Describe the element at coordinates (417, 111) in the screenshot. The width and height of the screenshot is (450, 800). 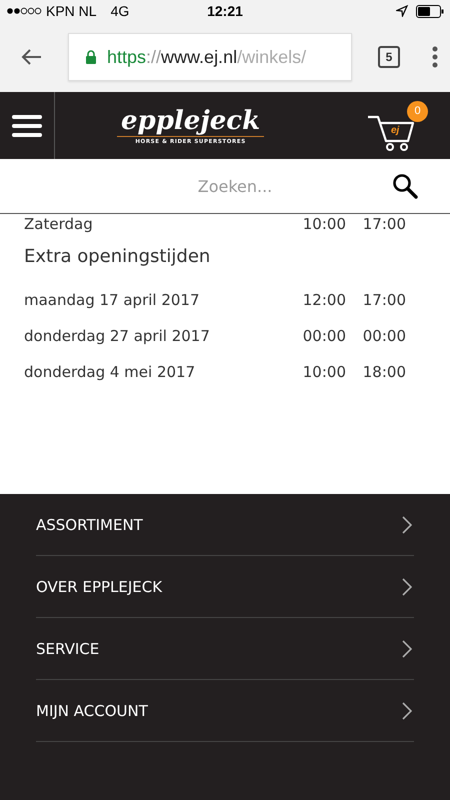
I see `cart-count-badge: 0` at that location.